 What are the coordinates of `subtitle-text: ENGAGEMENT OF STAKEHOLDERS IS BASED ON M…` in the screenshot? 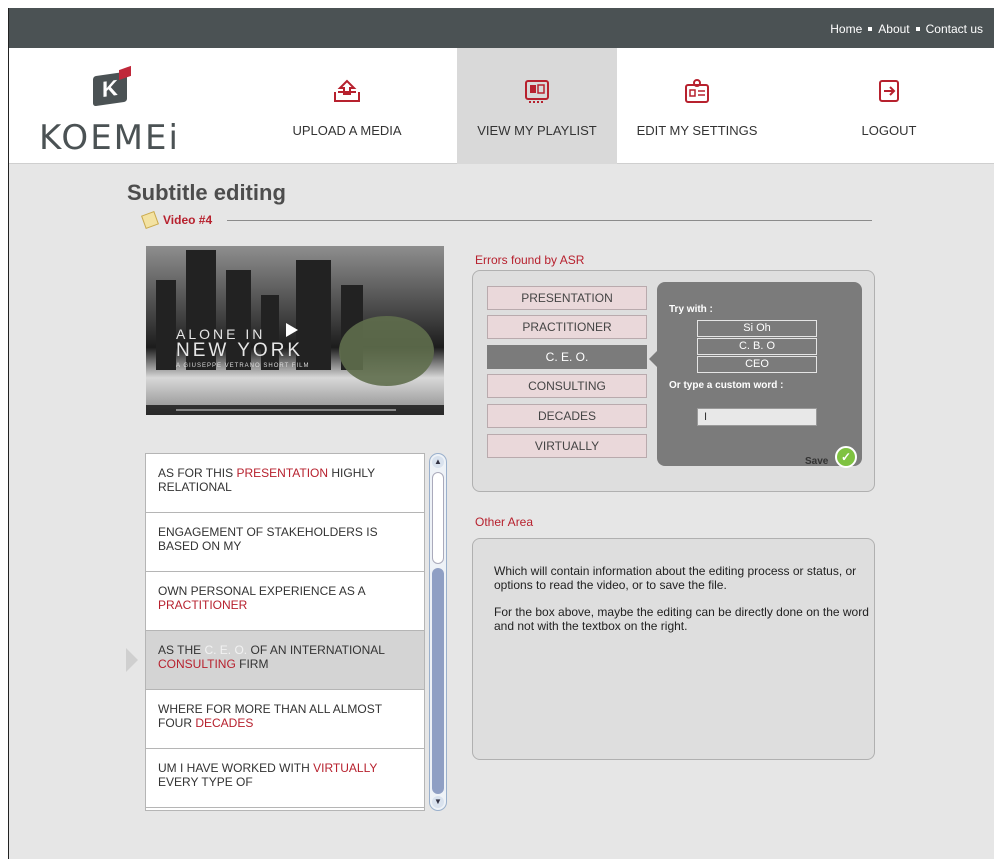 It's located at (268, 539).